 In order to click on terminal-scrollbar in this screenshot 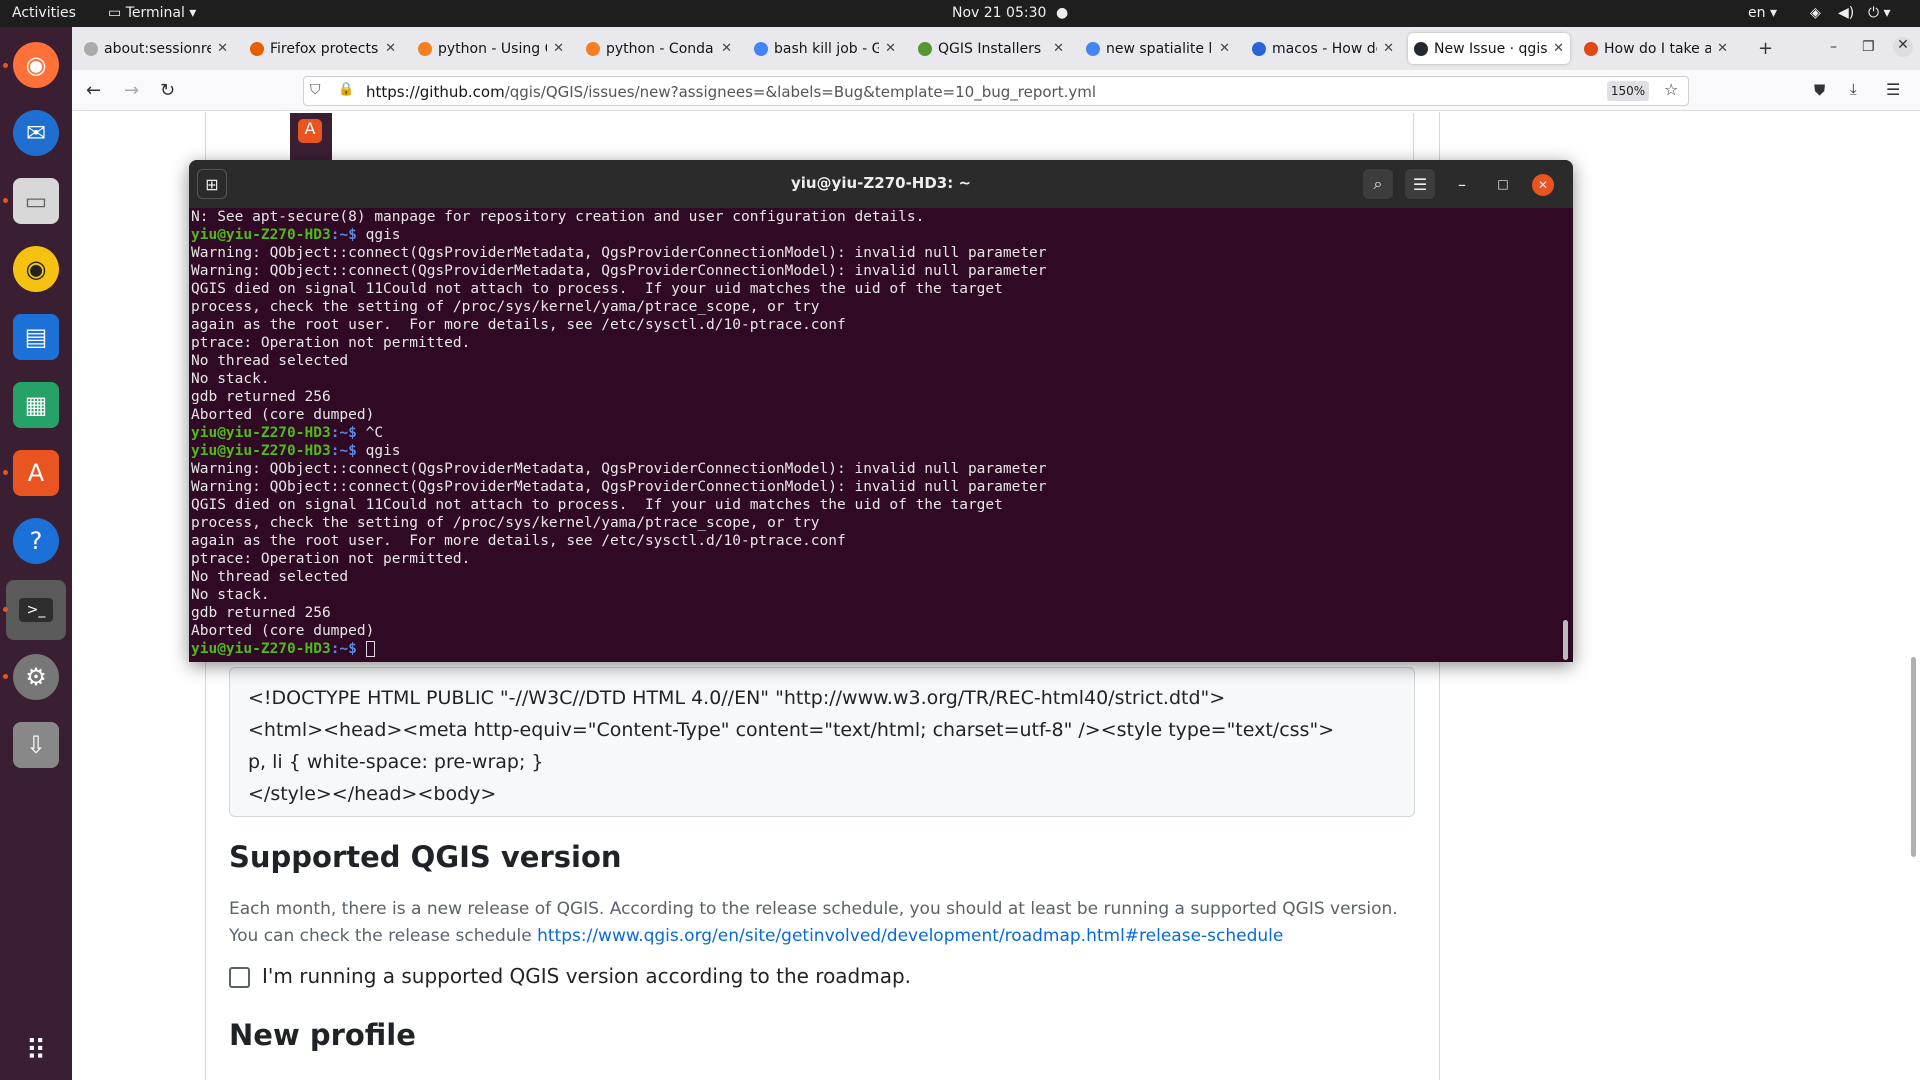, I will do `click(1565, 640)`.